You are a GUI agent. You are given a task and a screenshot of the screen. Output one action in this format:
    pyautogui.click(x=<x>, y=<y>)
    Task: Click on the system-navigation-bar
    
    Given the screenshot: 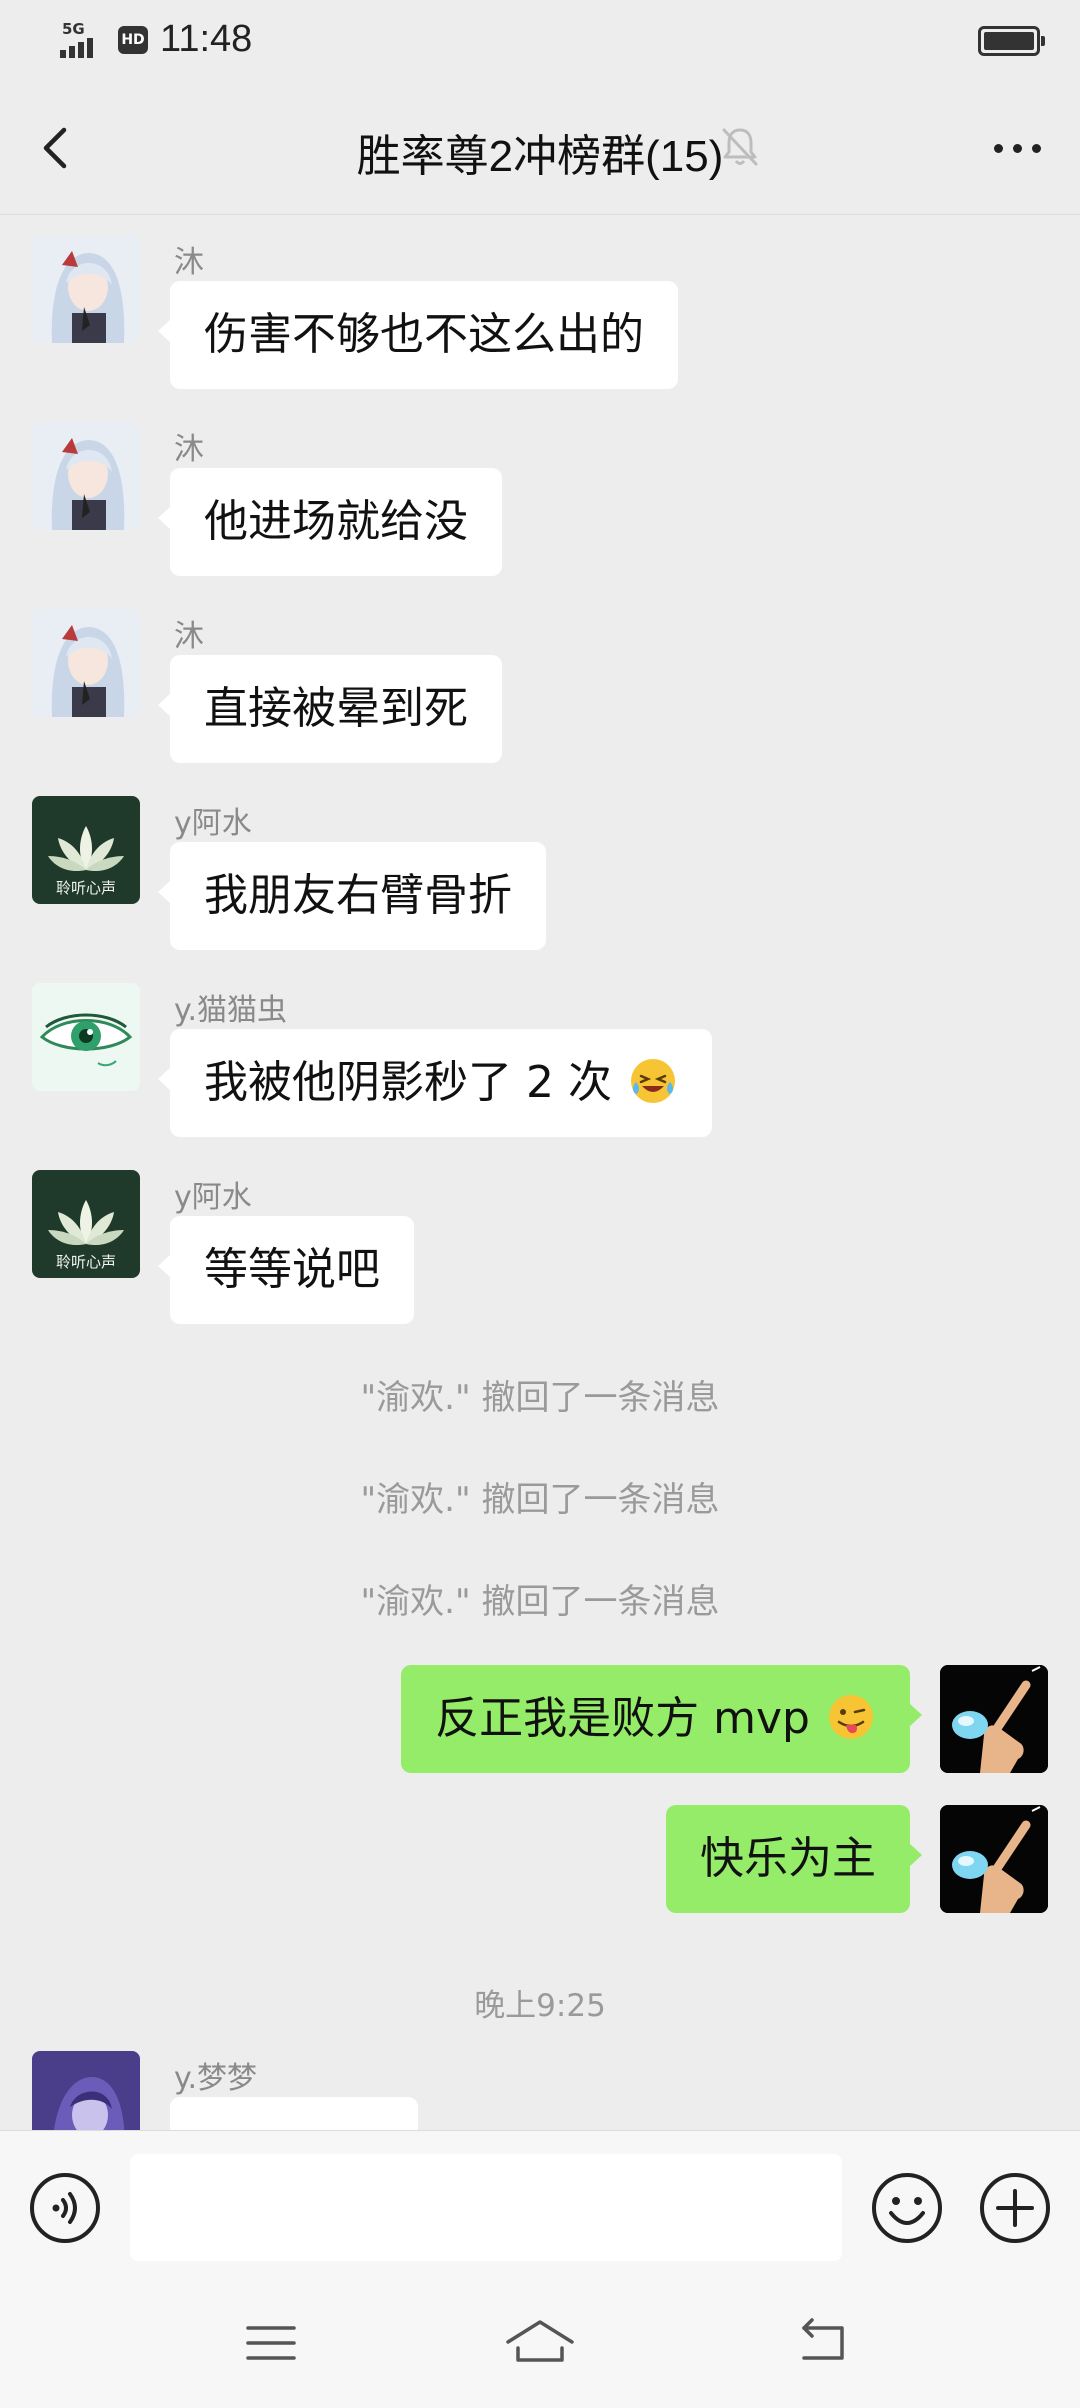 What is the action you would take?
    pyautogui.click(x=540, y=2345)
    